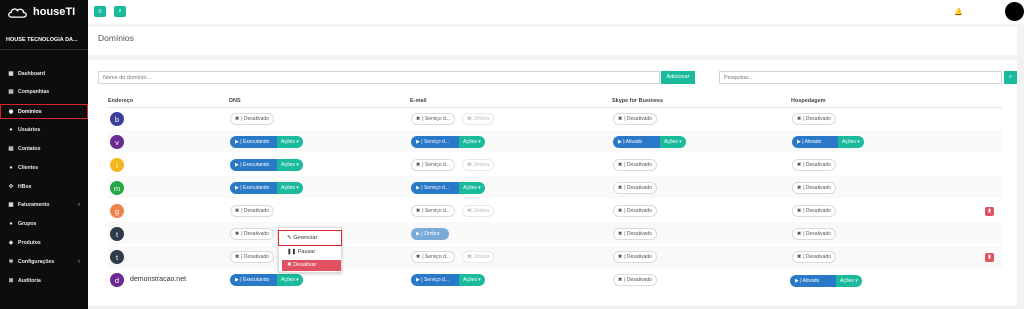 The height and width of the screenshot is (309, 1024). I want to click on domain-letter: t, so click(117, 257).